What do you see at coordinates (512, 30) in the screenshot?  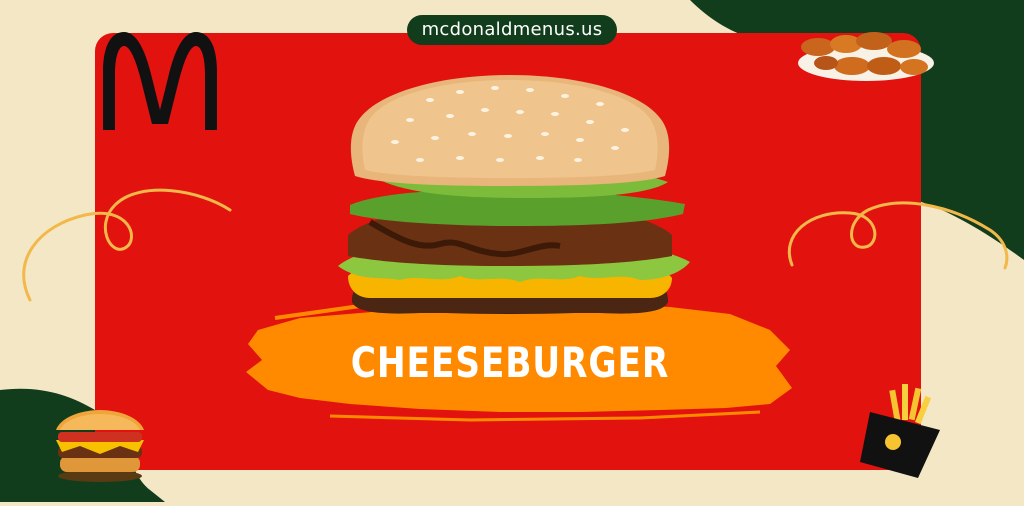 I see `site-url-badge: mcdonaldmenus.us` at bounding box center [512, 30].